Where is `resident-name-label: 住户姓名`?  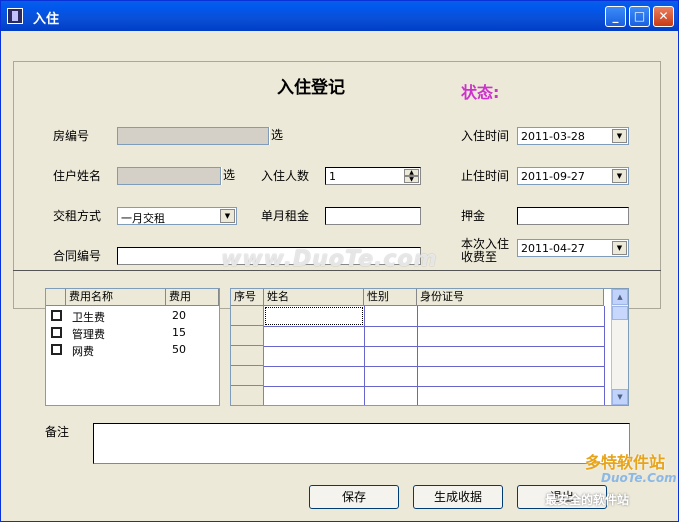 resident-name-label: 住户姓名 is located at coordinates (77, 176).